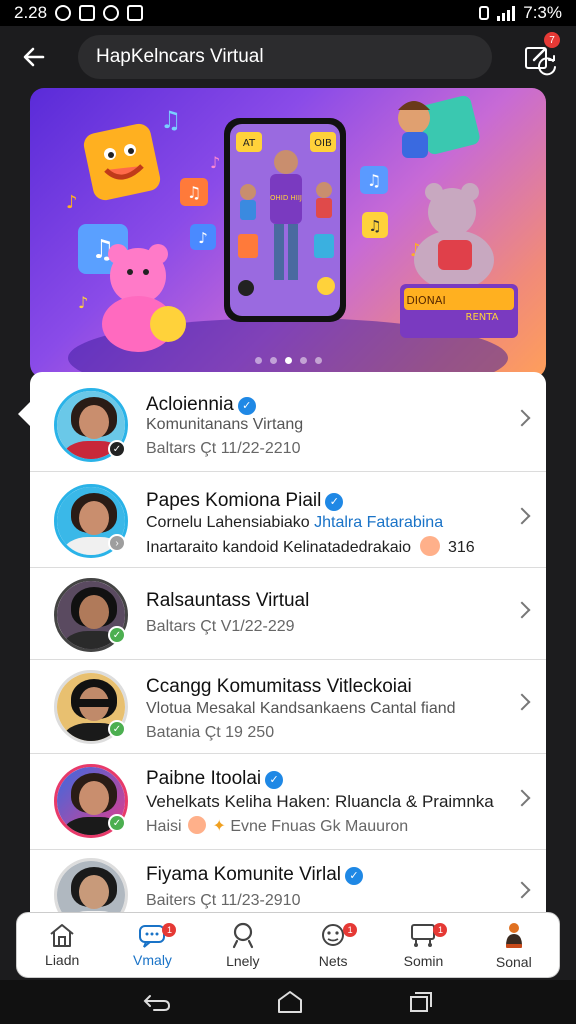 Image resolution: width=576 pixels, height=1024 pixels. Describe the element at coordinates (24, 414) in the screenshot. I see `list-pointer` at that location.